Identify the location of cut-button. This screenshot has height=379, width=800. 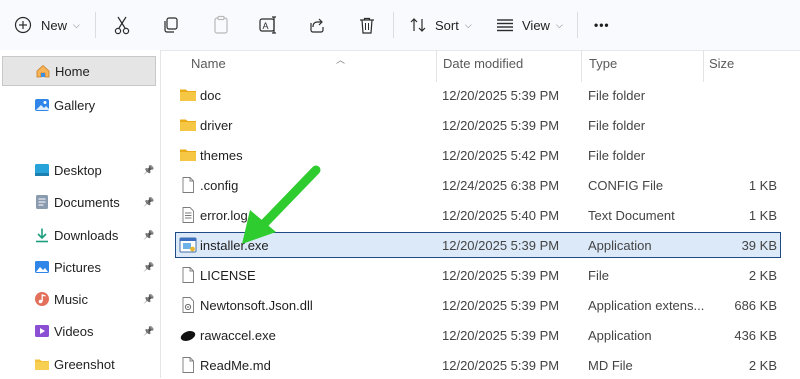
(122, 25).